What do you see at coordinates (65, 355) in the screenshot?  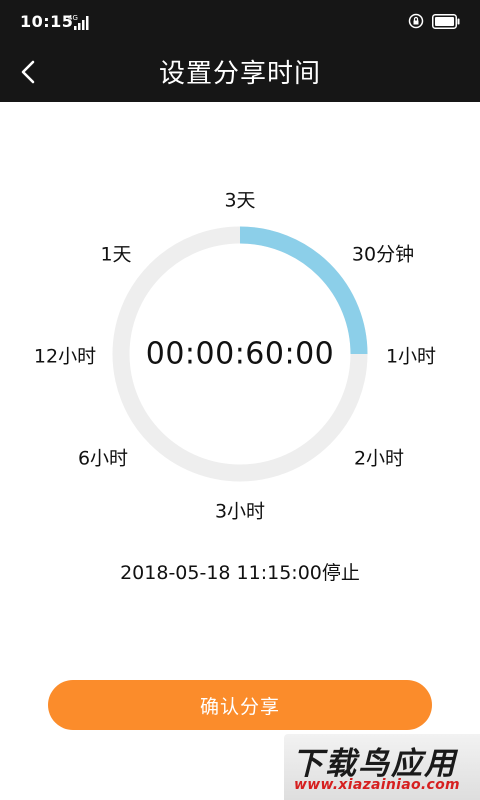 I see `dial-option-12-hours: 12小时` at bounding box center [65, 355].